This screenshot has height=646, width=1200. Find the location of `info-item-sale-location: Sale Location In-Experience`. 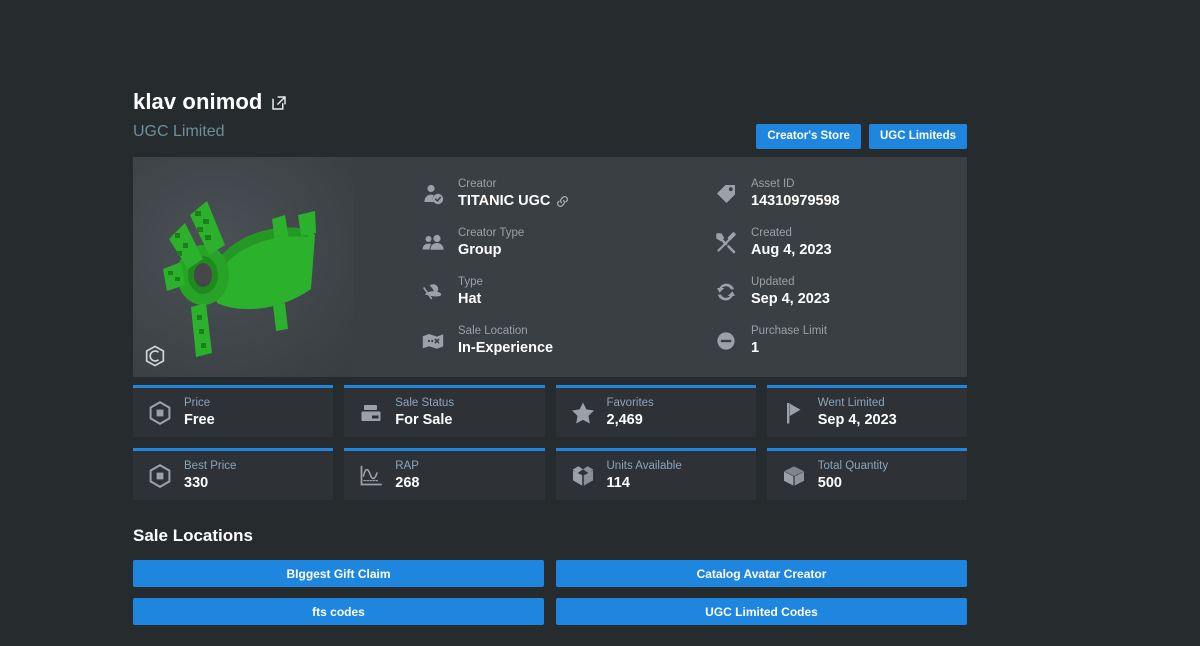

info-item-sale-location: Sale Location In-Experience is located at coordinates (547, 341).